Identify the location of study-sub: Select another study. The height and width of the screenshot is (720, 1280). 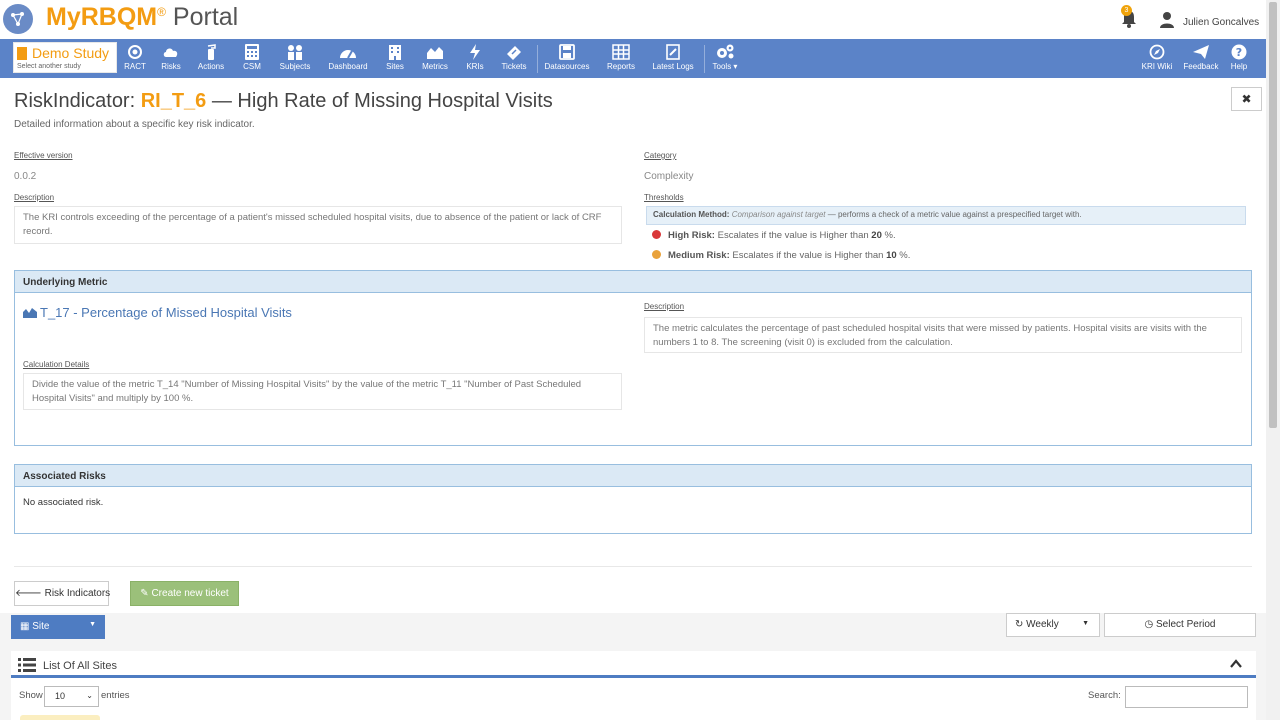
(49, 66).